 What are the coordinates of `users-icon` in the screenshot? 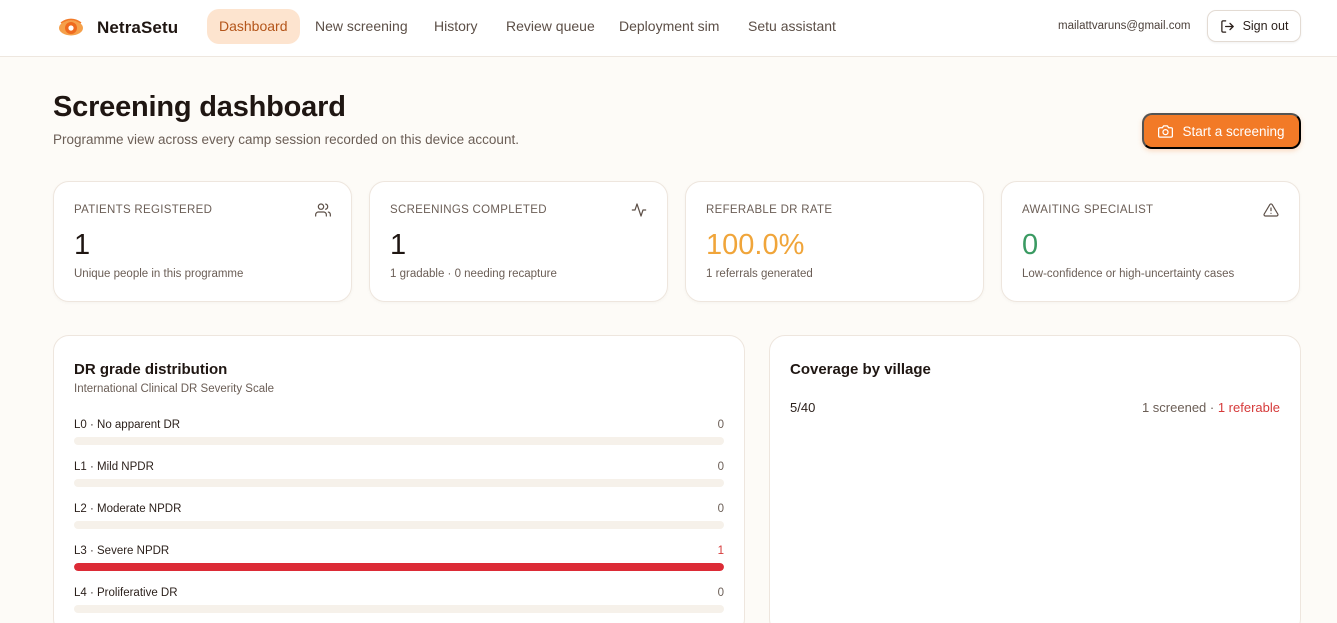 It's located at (323, 210).